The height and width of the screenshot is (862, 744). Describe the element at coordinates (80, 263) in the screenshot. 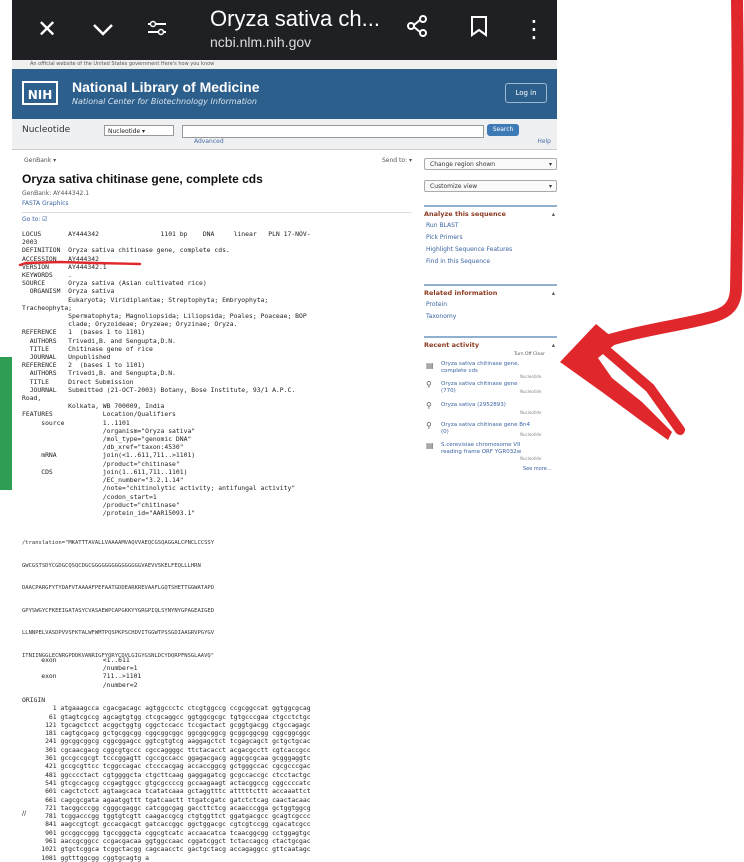

I see `accession-underline` at that location.